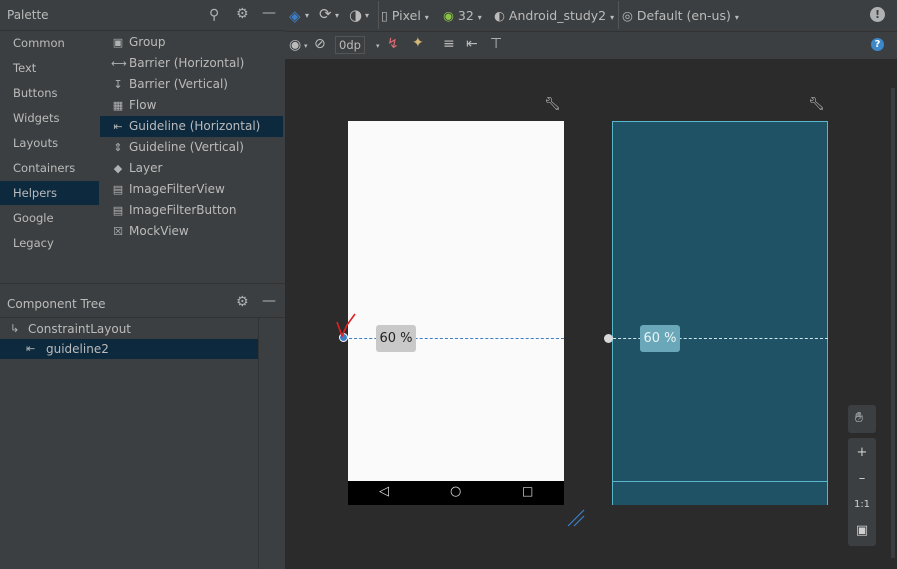 The width and height of the screenshot is (897, 569). Describe the element at coordinates (456, 491) in the screenshot. I see `home-icon: ○` at that location.